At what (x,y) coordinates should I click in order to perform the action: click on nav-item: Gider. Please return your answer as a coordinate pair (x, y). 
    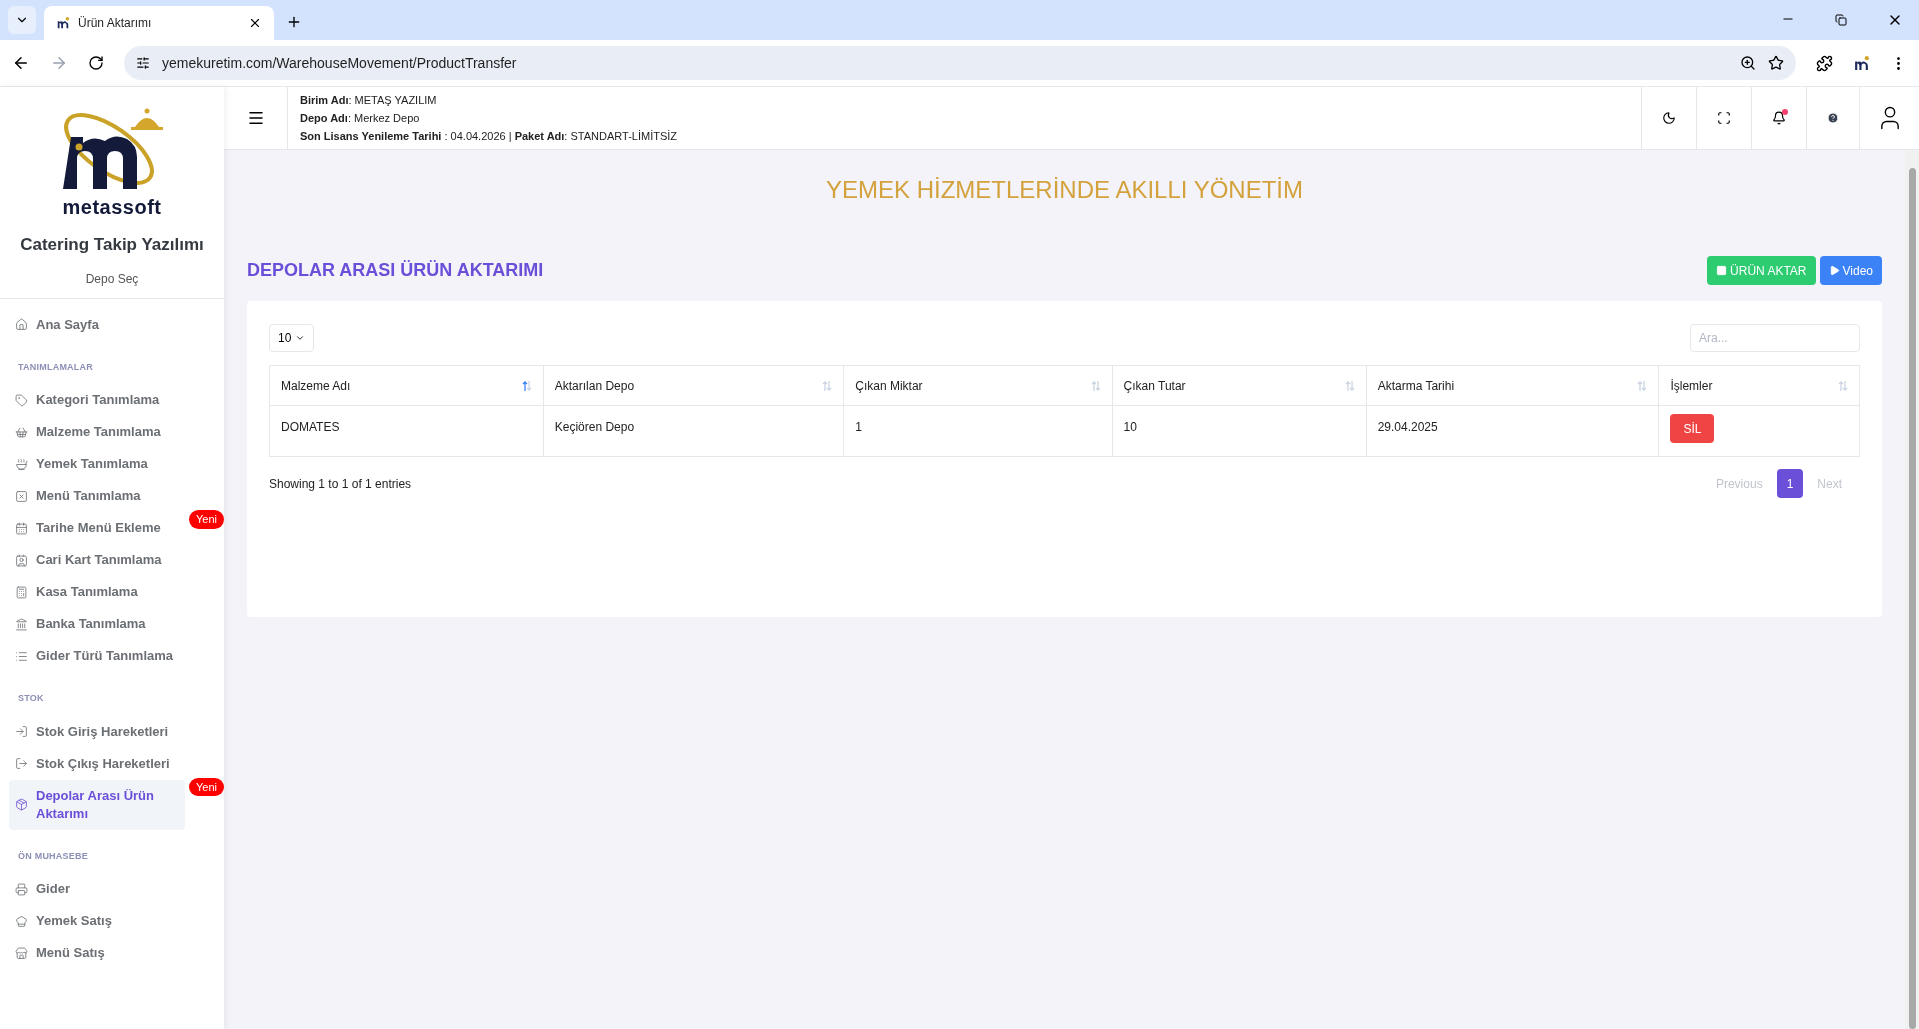
    Looking at the image, I should click on (97, 889).